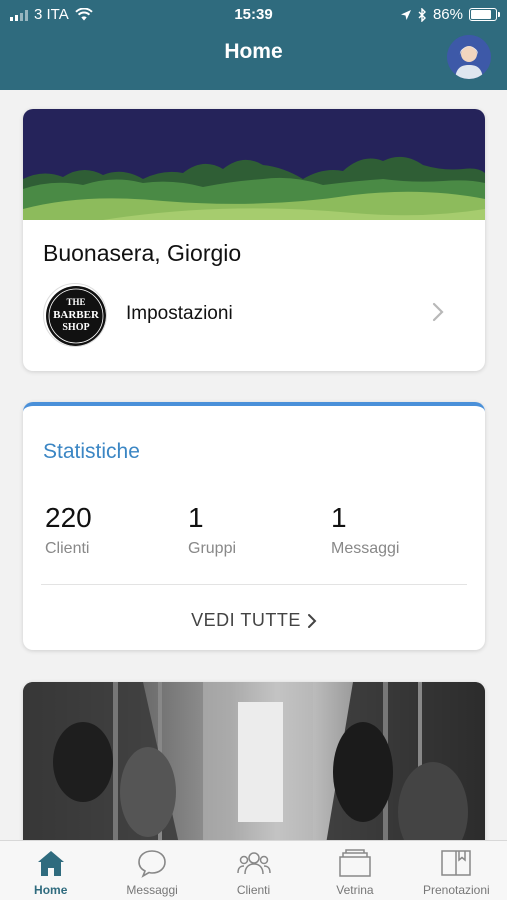 The width and height of the screenshot is (507, 900). I want to click on profile-avatar, so click(469, 57).